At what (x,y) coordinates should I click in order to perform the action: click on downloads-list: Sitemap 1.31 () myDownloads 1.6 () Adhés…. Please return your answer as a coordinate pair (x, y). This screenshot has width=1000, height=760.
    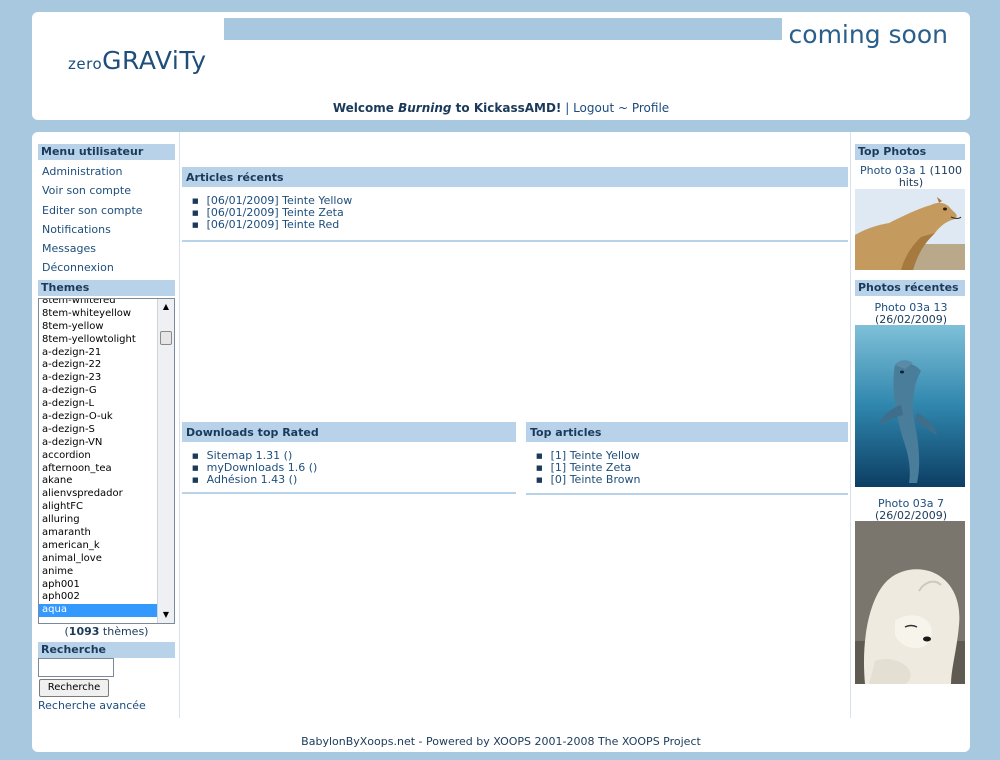
    Looking at the image, I should click on (349, 466).